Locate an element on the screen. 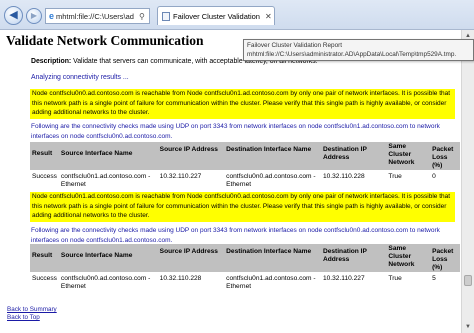 This screenshot has height=333, width=474. cell-dest-interface: contfsclu0n1.ad.contoso.com - Ethernet is located at coordinates (271, 283).